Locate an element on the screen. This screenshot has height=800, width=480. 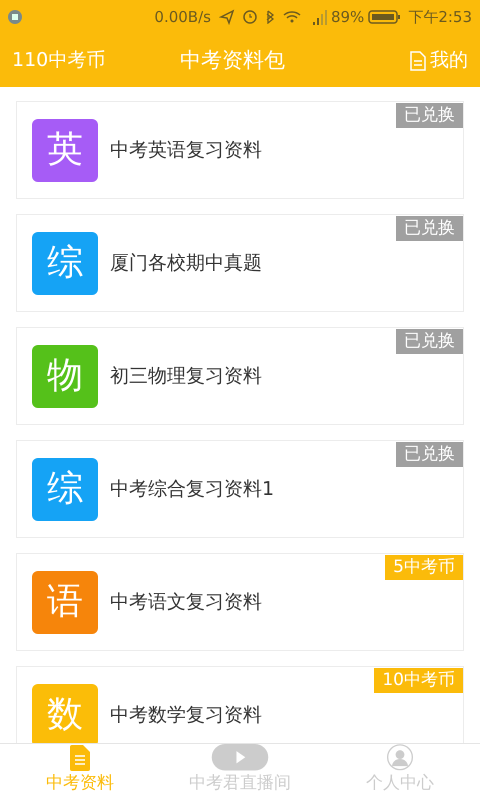
material-title: 初三物理复习资料 is located at coordinates (186, 376).